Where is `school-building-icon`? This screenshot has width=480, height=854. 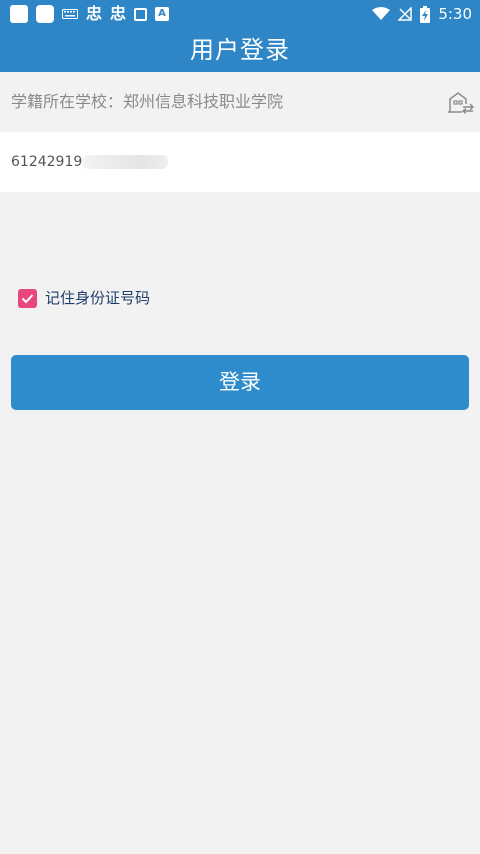
school-building-icon is located at coordinates (461, 102).